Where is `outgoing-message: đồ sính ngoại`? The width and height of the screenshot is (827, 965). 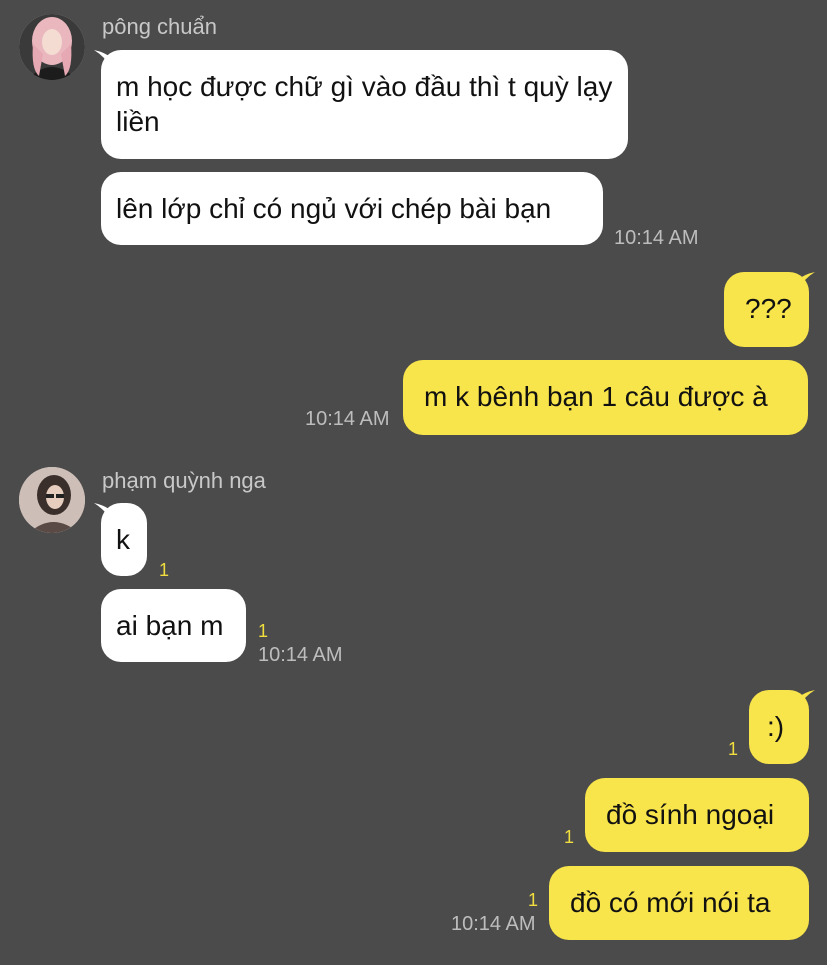 outgoing-message: đồ sính ngoại is located at coordinates (697, 815).